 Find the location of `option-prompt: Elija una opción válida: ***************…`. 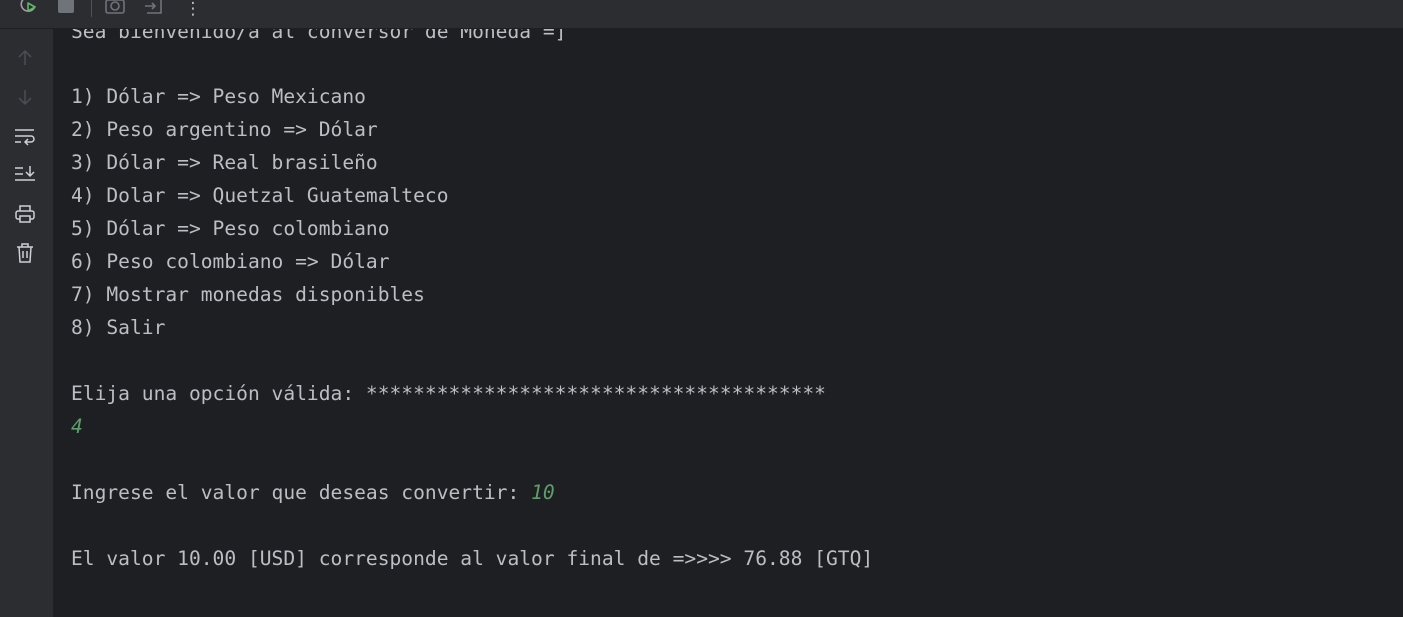

option-prompt: Elija una opción válida: ***************… is located at coordinates (448, 393).